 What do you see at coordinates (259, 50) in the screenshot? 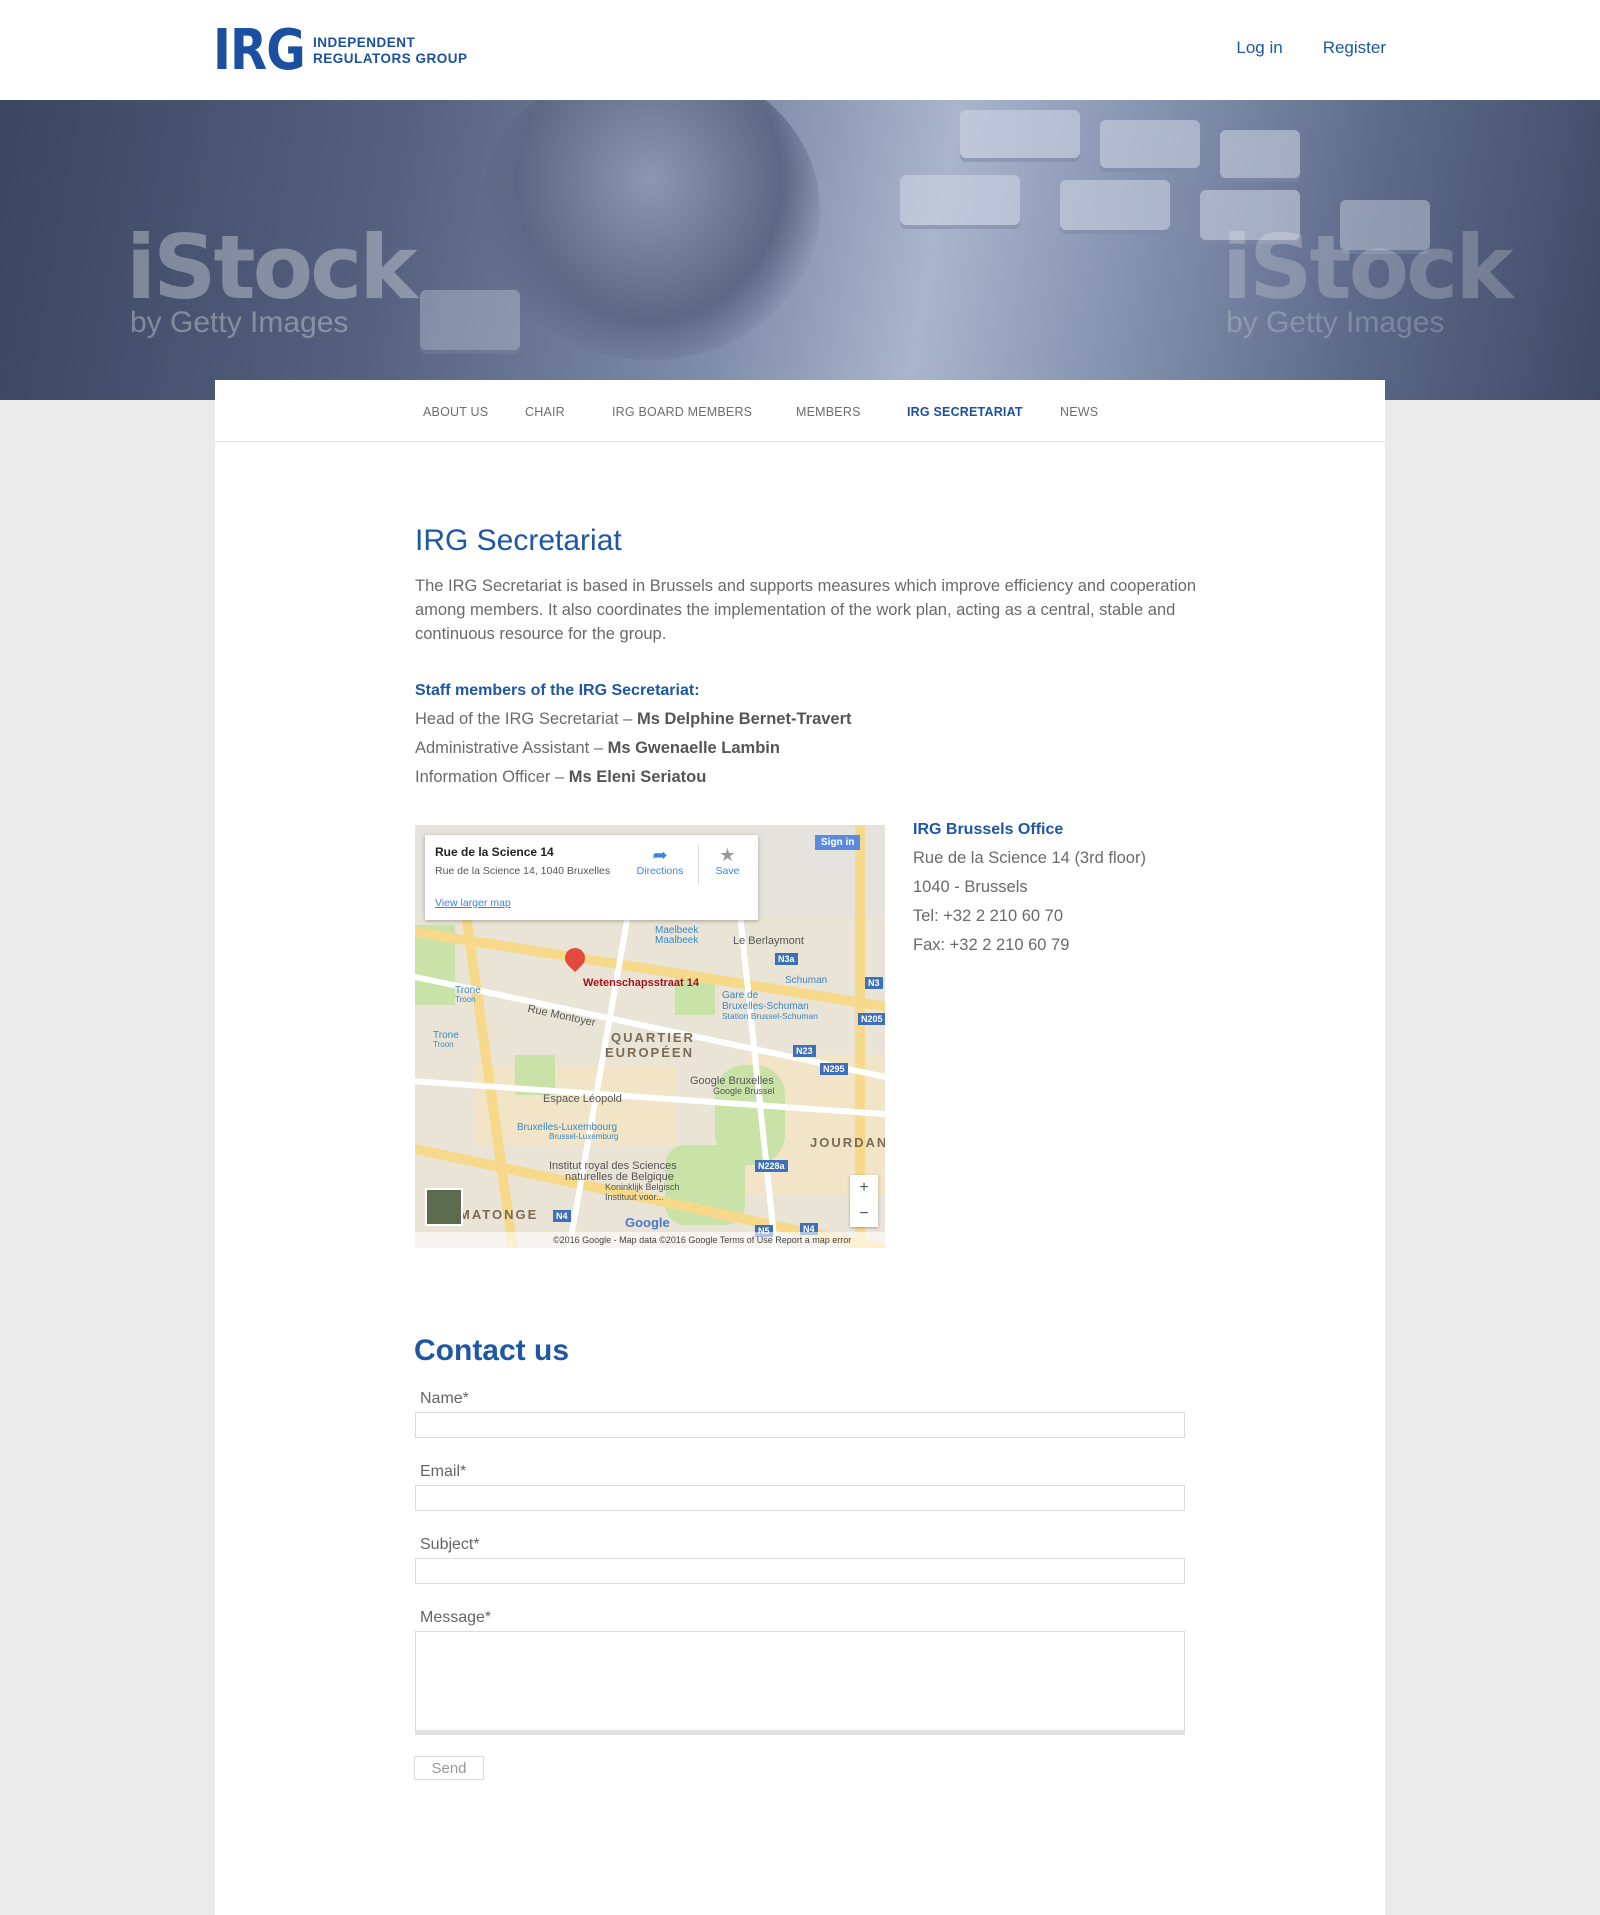
I see `logo-mark: IRG` at bounding box center [259, 50].